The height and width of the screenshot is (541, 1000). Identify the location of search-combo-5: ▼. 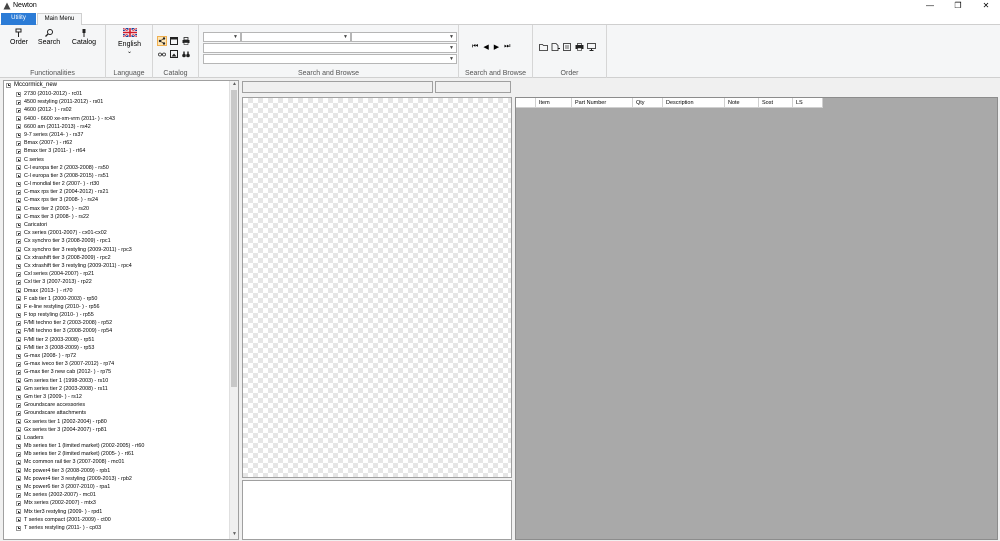
(330, 59).